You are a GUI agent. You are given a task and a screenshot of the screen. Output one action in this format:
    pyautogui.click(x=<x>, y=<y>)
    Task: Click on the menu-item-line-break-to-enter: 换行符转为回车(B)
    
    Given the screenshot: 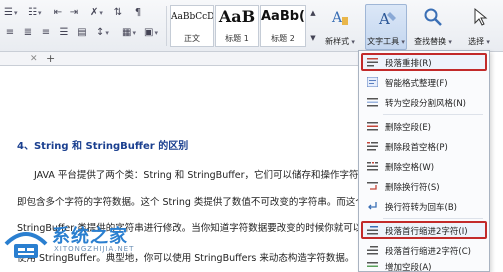 What is the action you would take?
    pyautogui.click(x=424, y=206)
    